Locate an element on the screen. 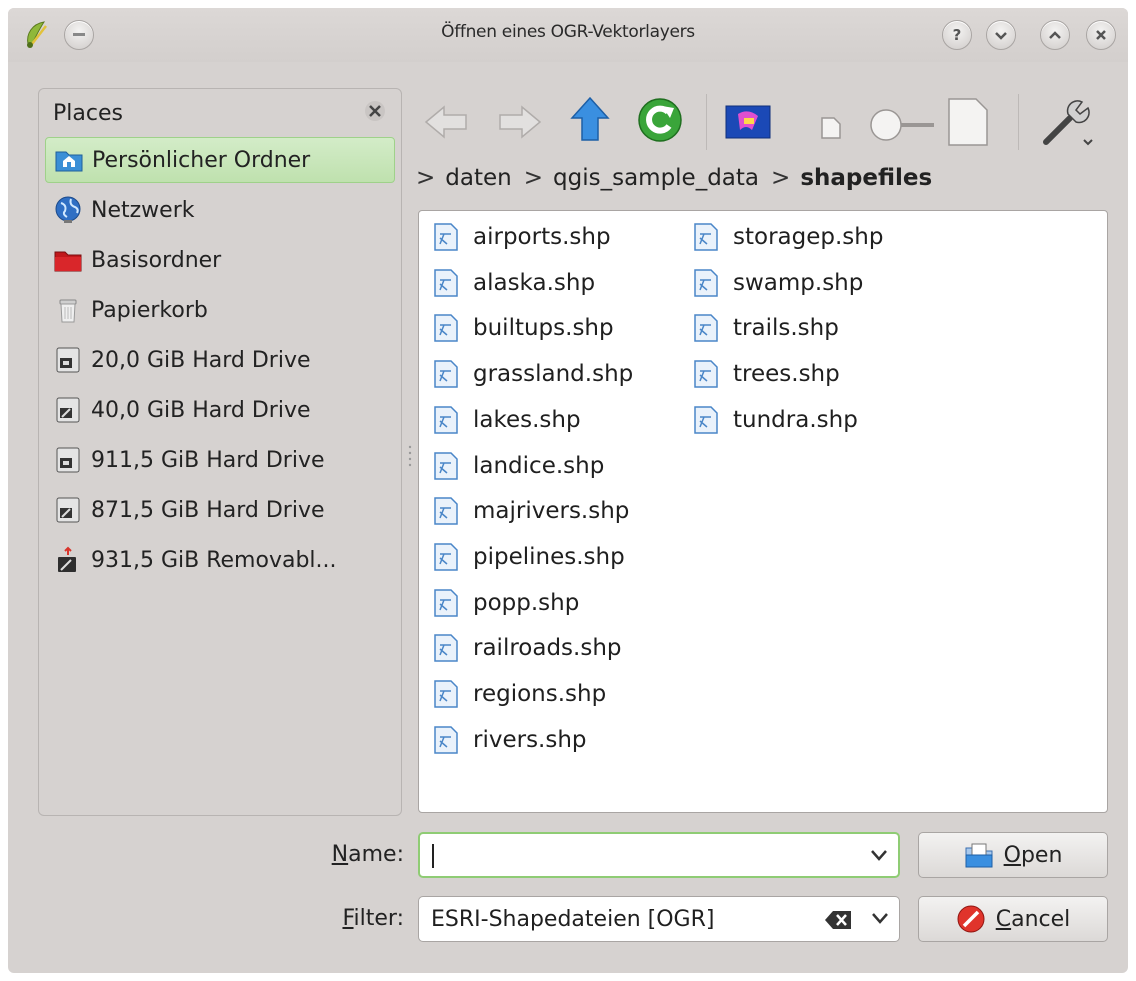 The image size is (1136, 981). place-label: Papierkorb is located at coordinates (149, 310).